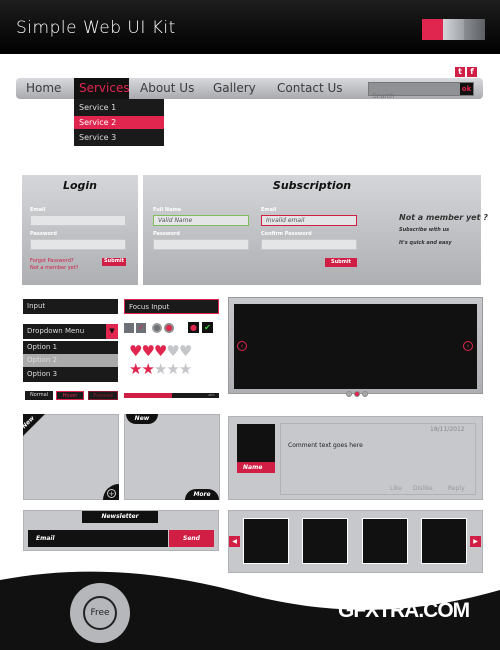 This screenshot has width=500, height=650. I want to click on dropdown-arrow-icon: ▼, so click(112, 331).